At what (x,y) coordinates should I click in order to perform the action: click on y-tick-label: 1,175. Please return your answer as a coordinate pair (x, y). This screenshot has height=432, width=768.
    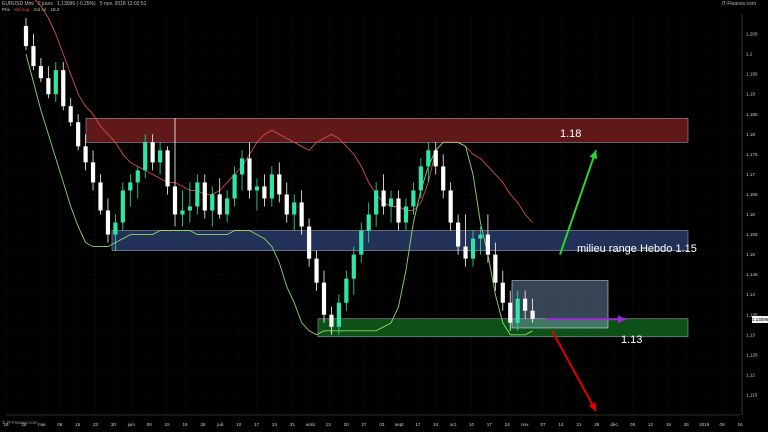
    Looking at the image, I should click on (752, 154).